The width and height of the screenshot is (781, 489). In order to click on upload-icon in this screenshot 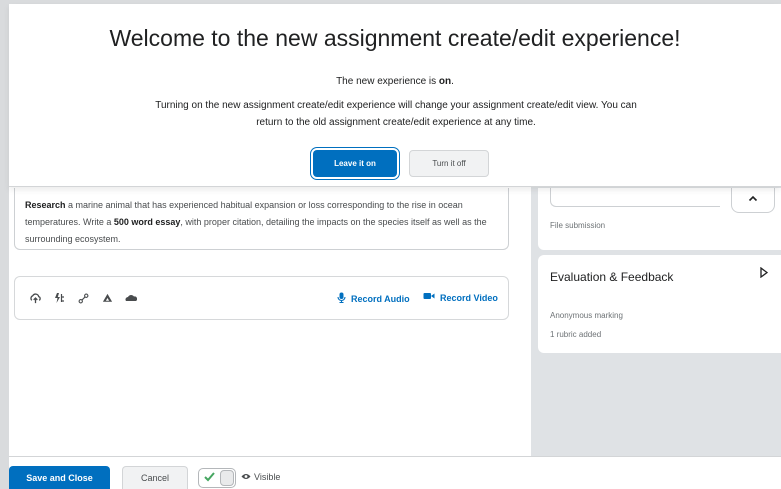, I will do `click(35, 299)`.